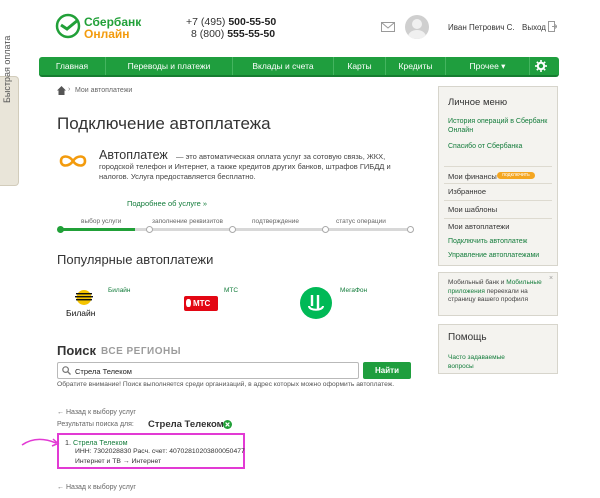 Image resolution: width=600 pixels, height=498 pixels. I want to click on quick-pay-tab-label: Быстрая оплата, so click(7, 69).